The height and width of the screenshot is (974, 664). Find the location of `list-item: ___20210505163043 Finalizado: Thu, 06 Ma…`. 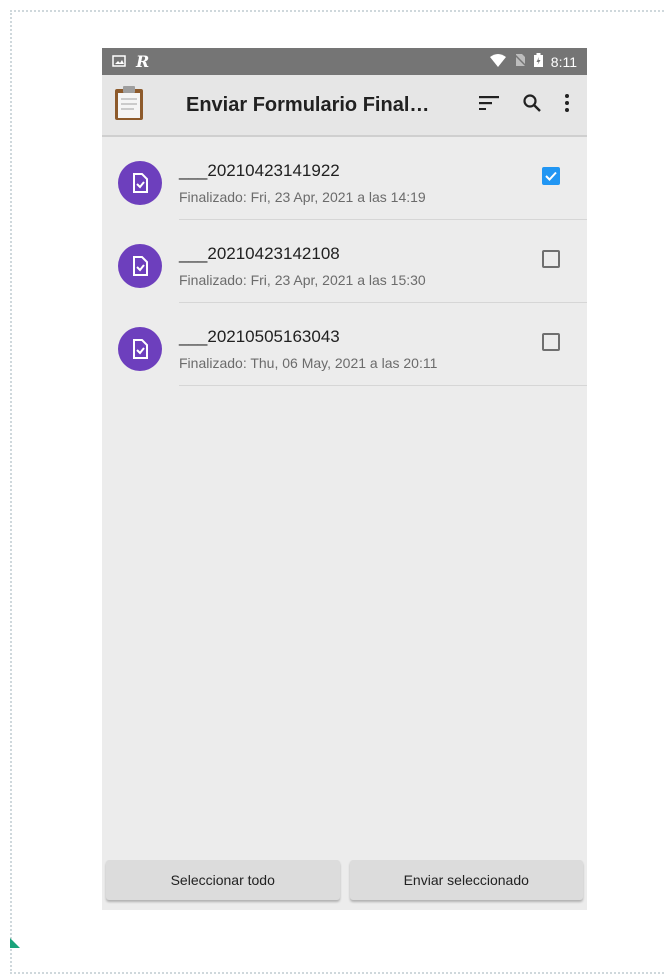

list-item: ___20210505163043 Finalizado: Thu, 06 Ma… is located at coordinates (344, 344).